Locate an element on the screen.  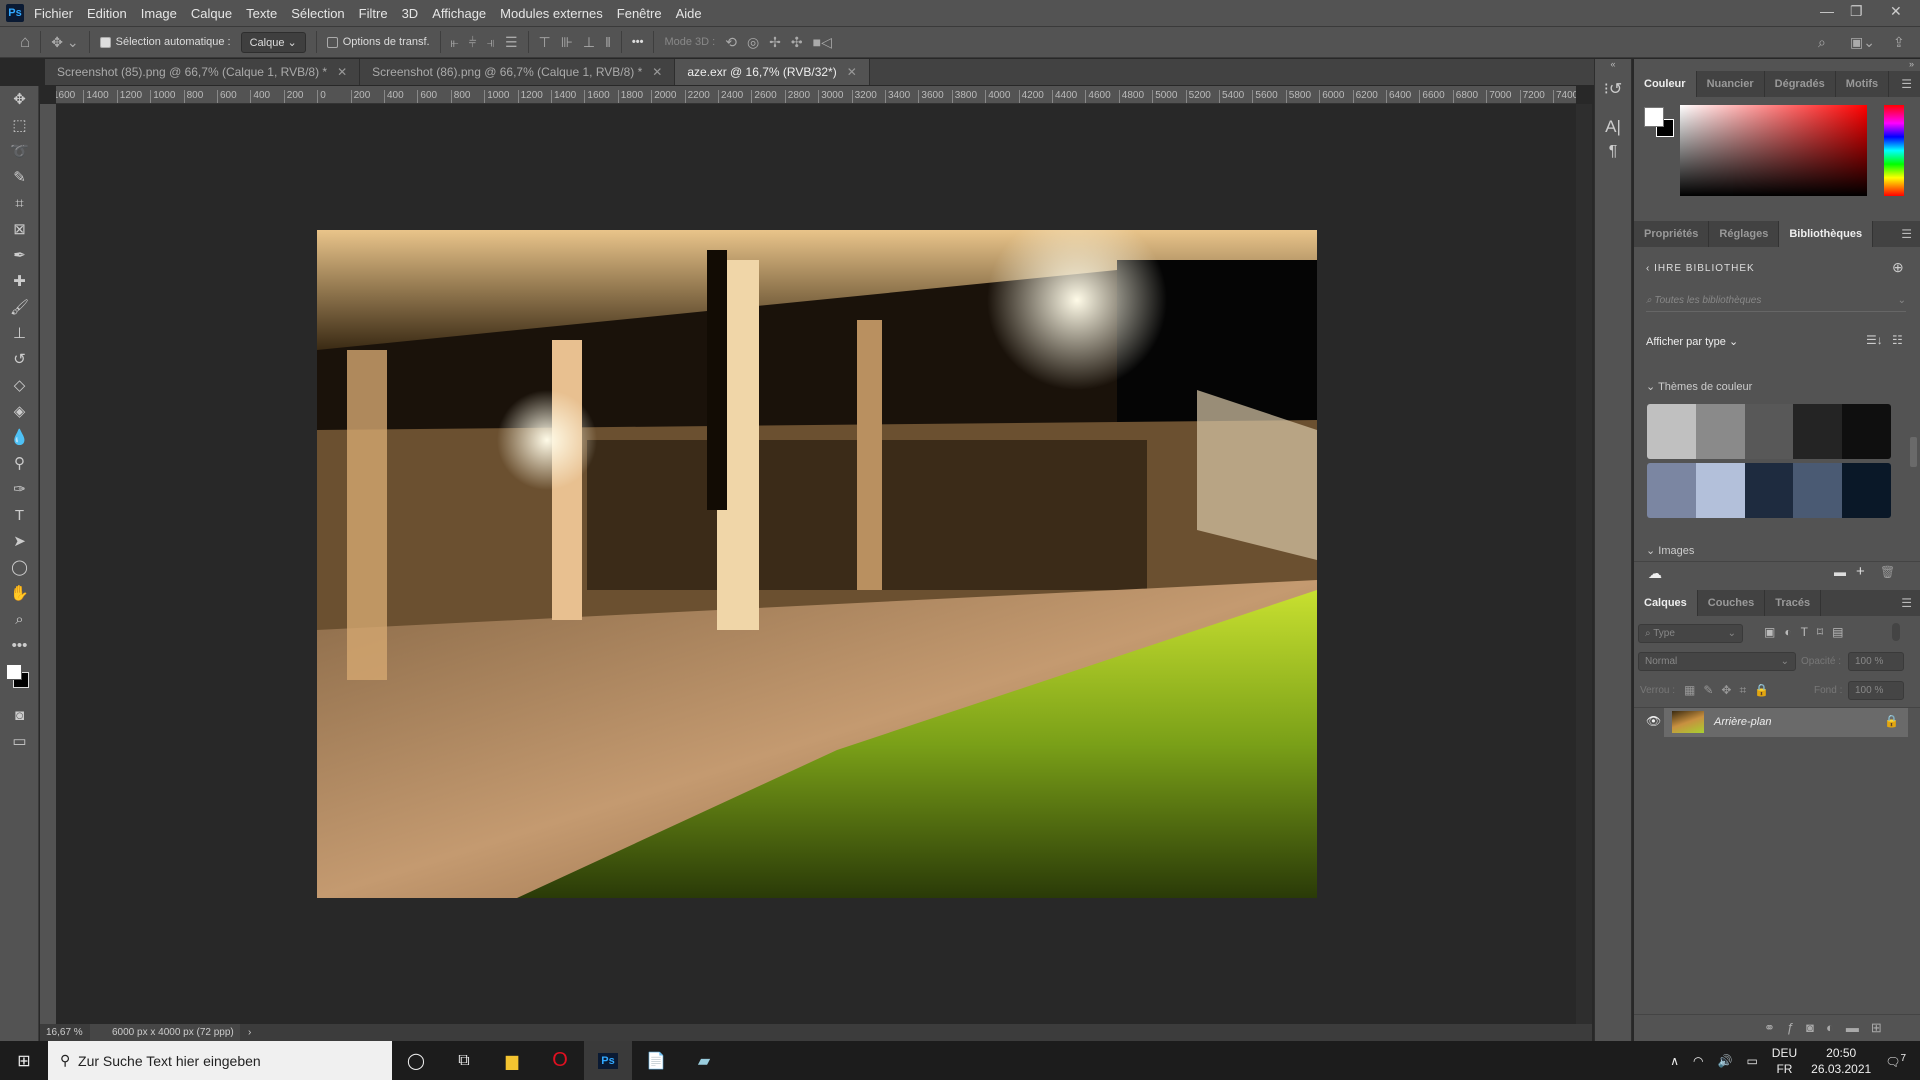
notepad-icon: ▰ is located at coordinates (704, 1060).